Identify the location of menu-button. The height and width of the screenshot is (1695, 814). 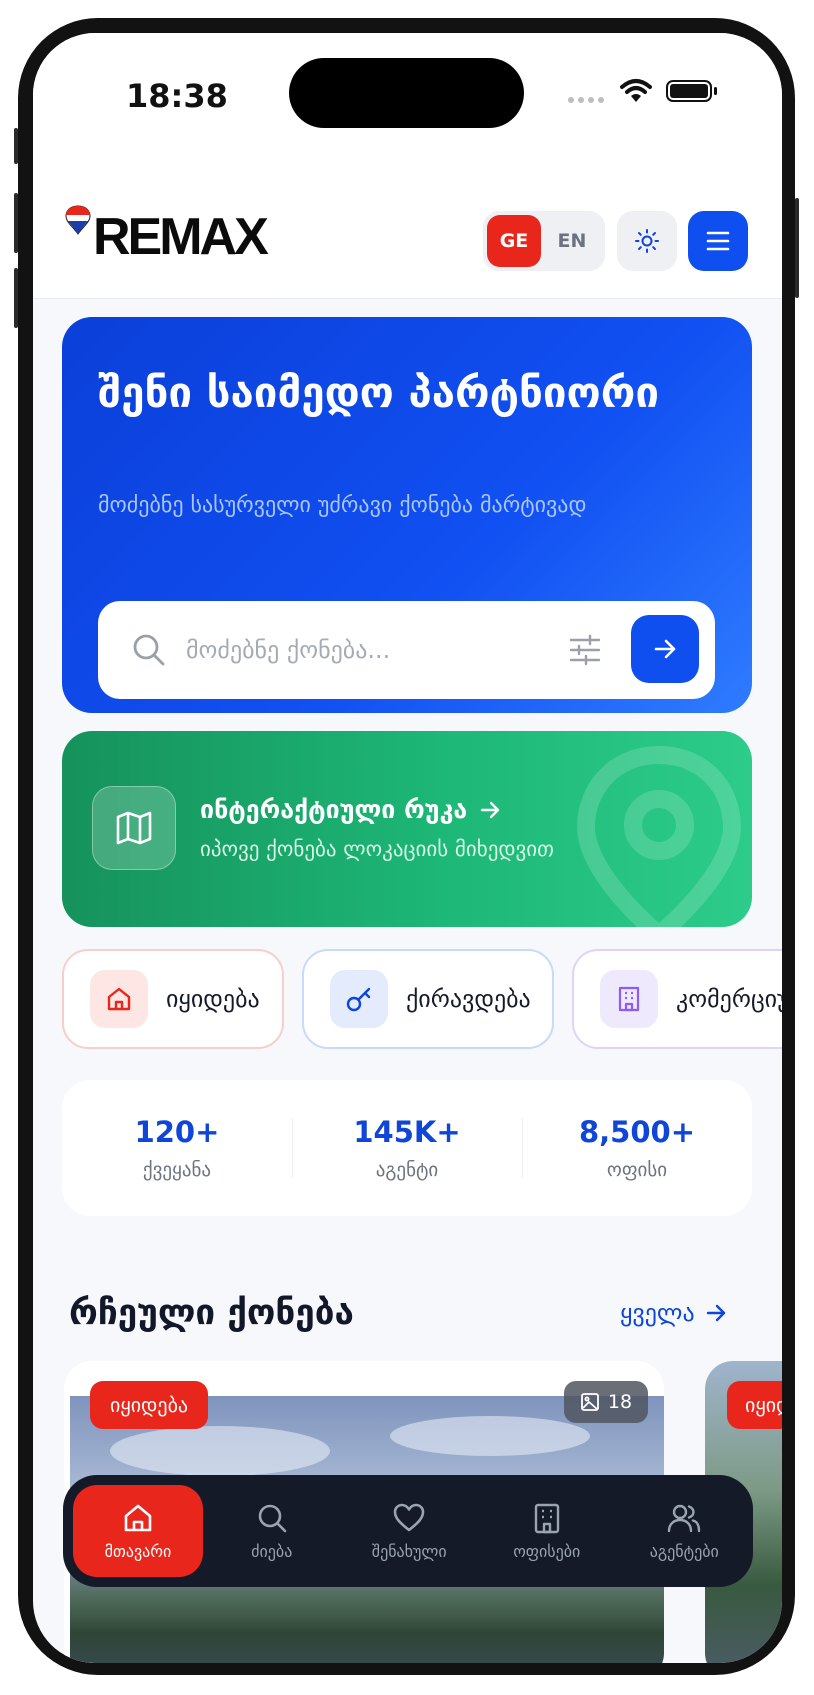
(718, 241).